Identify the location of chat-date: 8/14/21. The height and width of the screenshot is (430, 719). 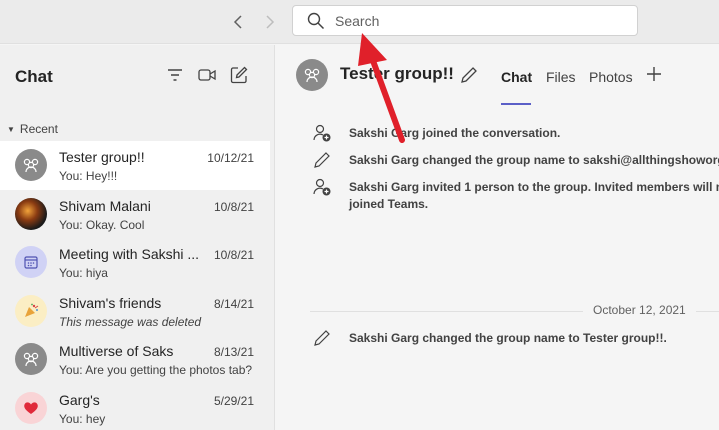
(233, 303).